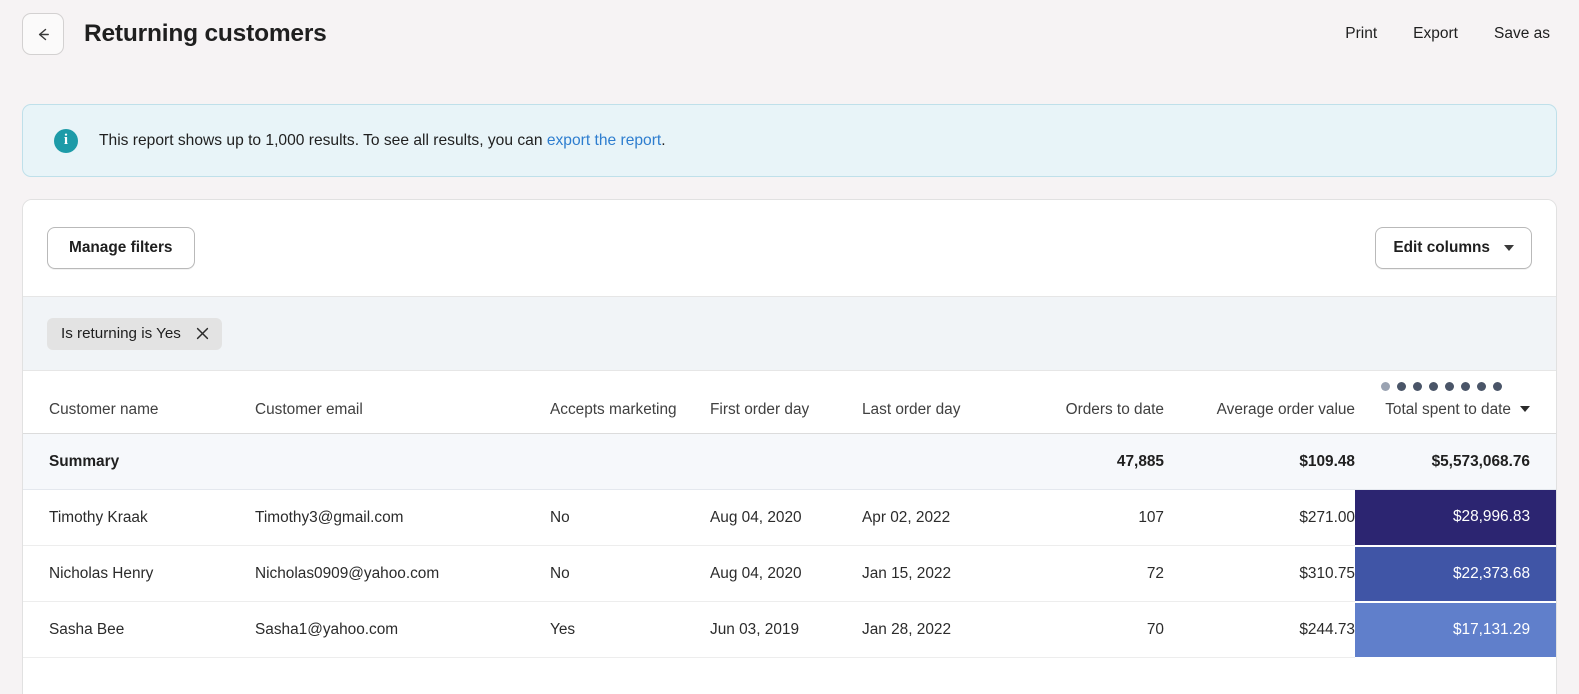 This screenshot has height=694, width=1579. I want to click on column-pagination-dots, so click(1441, 386).